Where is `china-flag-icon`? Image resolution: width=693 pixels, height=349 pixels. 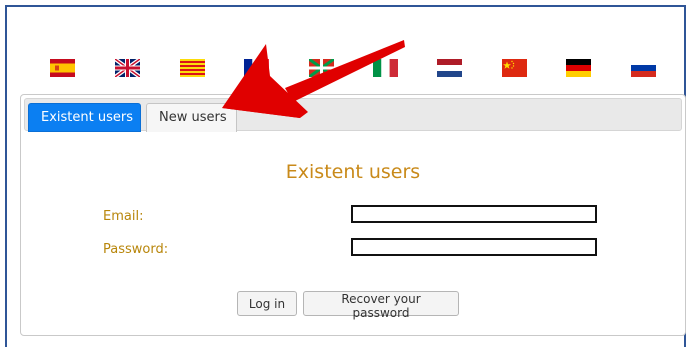 china-flag-icon is located at coordinates (514, 68).